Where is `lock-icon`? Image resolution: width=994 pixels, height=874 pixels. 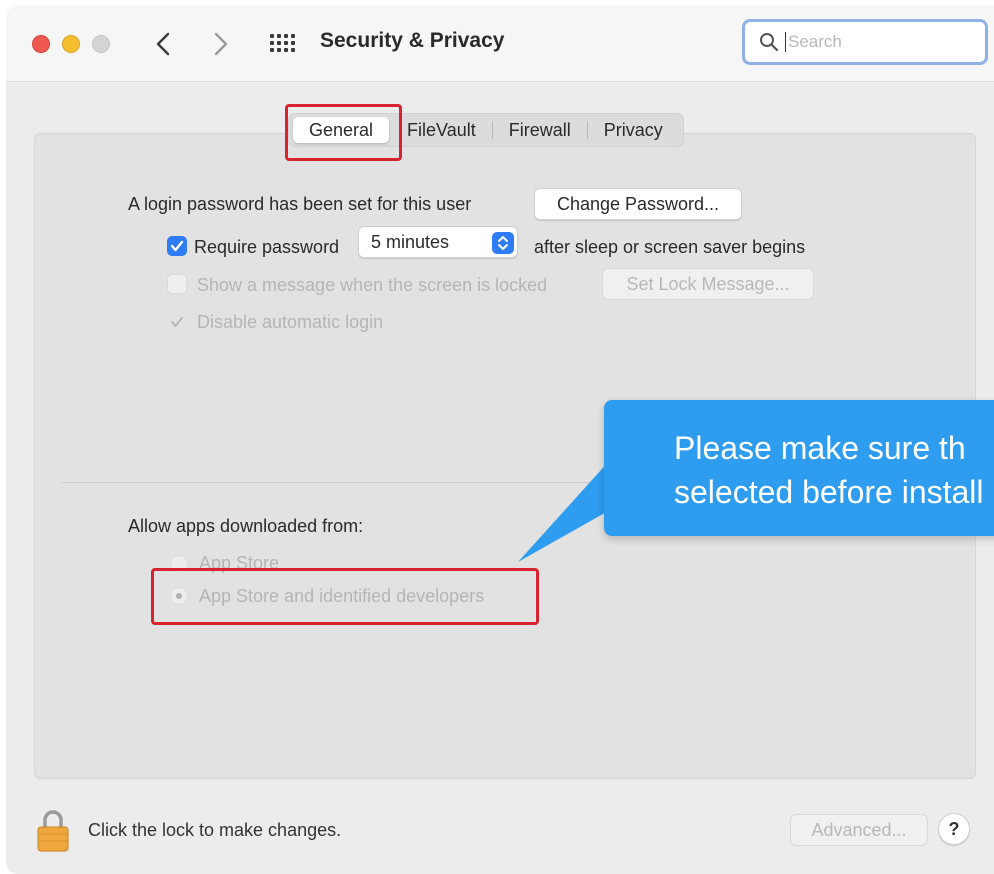 lock-icon is located at coordinates (53, 830).